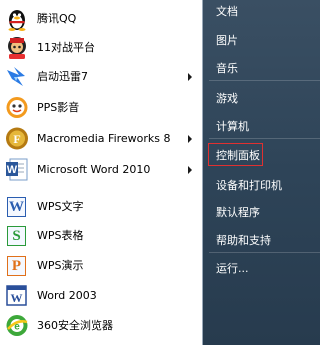  What do you see at coordinates (16, 207) in the screenshot?
I see `wps-writer-icon: W` at bounding box center [16, 207].